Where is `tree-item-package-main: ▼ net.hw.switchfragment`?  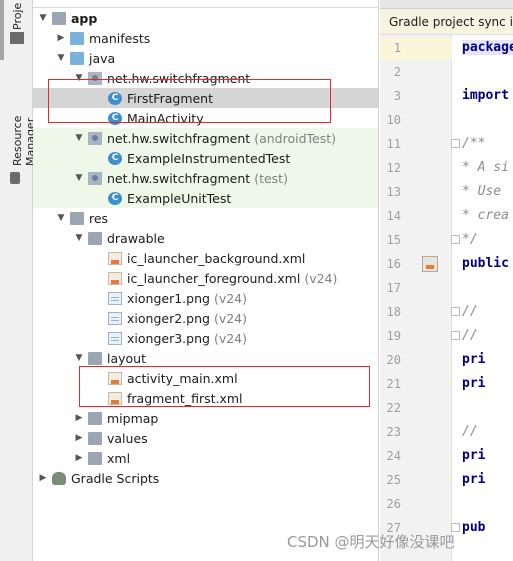 tree-item-package-main: ▼ net.hw.switchfragment is located at coordinates (205, 78).